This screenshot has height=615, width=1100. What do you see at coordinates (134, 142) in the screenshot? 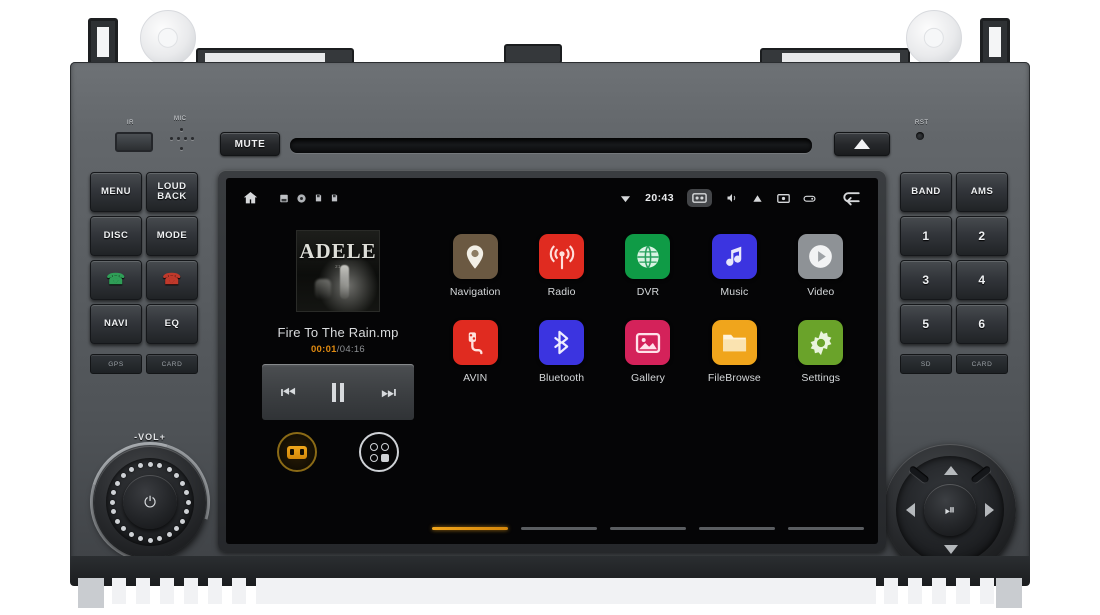
I see `ir-sensor-window` at bounding box center [134, 142].